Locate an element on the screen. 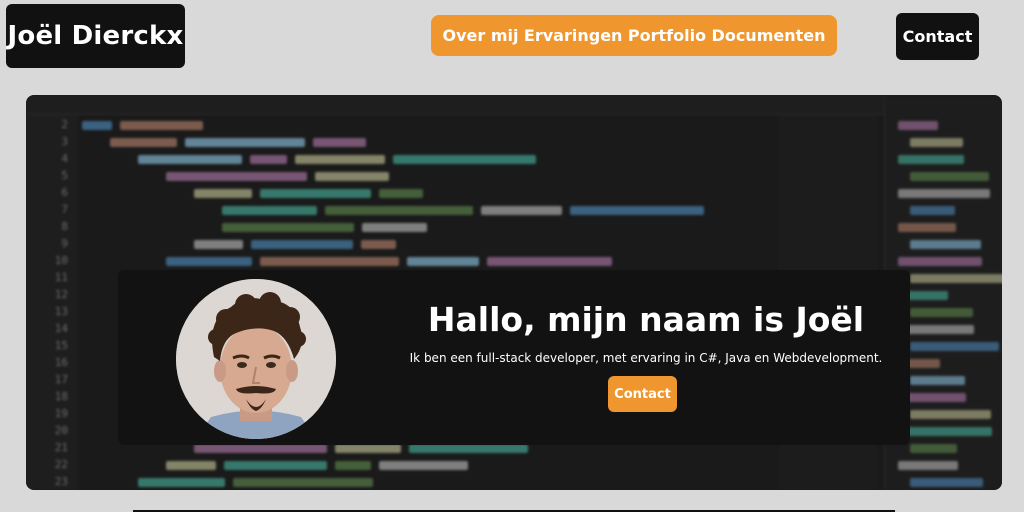 The height and width of the screenshot is (512, 1024). nav-item-portfolio: Portfolio is located at coordinates (667, 35).